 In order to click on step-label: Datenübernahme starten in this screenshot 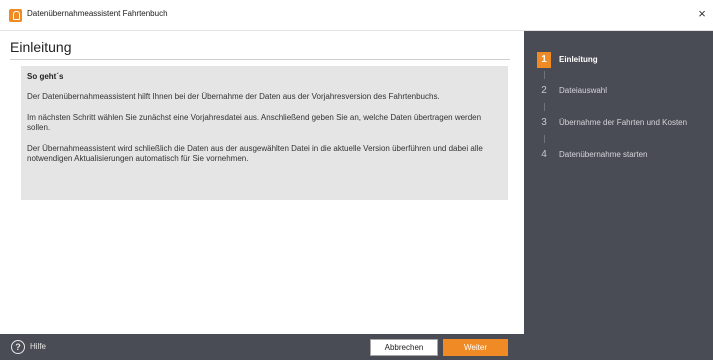, I will do `click(603, 154)`.